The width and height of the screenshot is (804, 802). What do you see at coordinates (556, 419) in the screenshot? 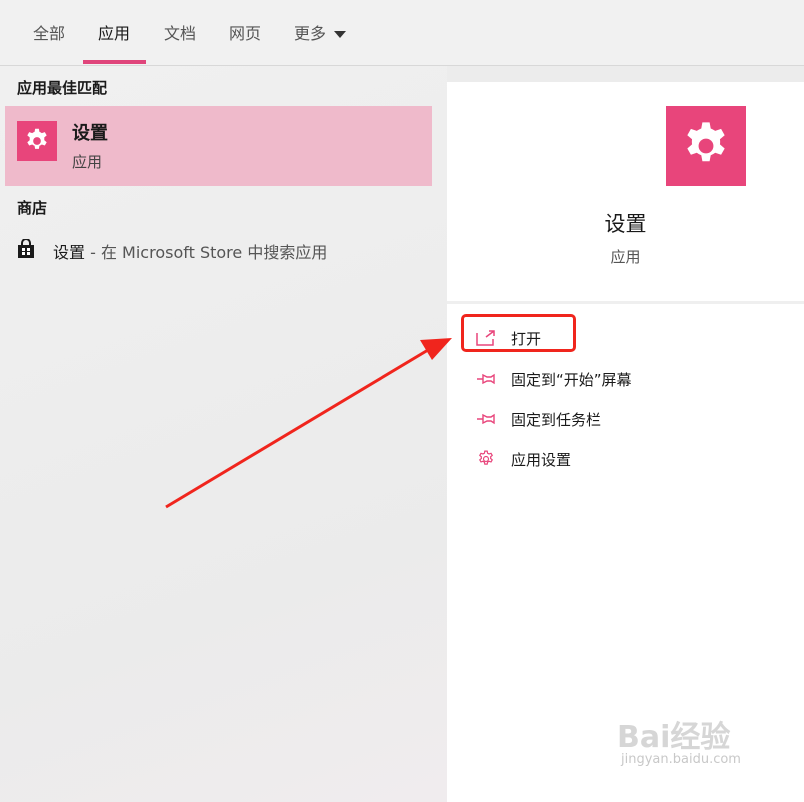
I see `pin-to-taskbar-label: 固定到任务栏` at bounding box center [556, 419].